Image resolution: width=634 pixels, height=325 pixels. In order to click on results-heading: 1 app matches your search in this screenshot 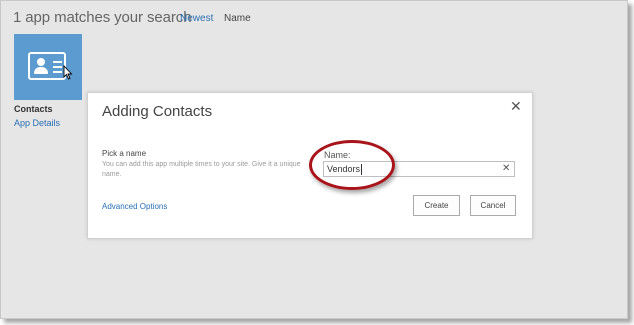, I will do `click(102, 17)`.